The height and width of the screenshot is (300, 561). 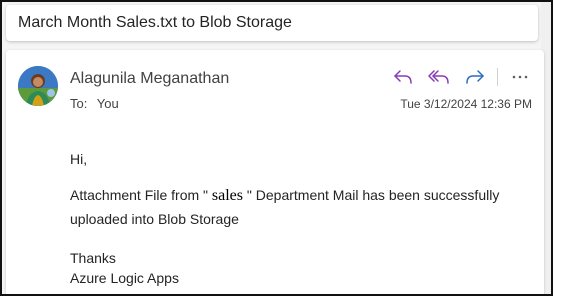 I want to click on body-greeting: Hi,, so click(x=79, y=159).